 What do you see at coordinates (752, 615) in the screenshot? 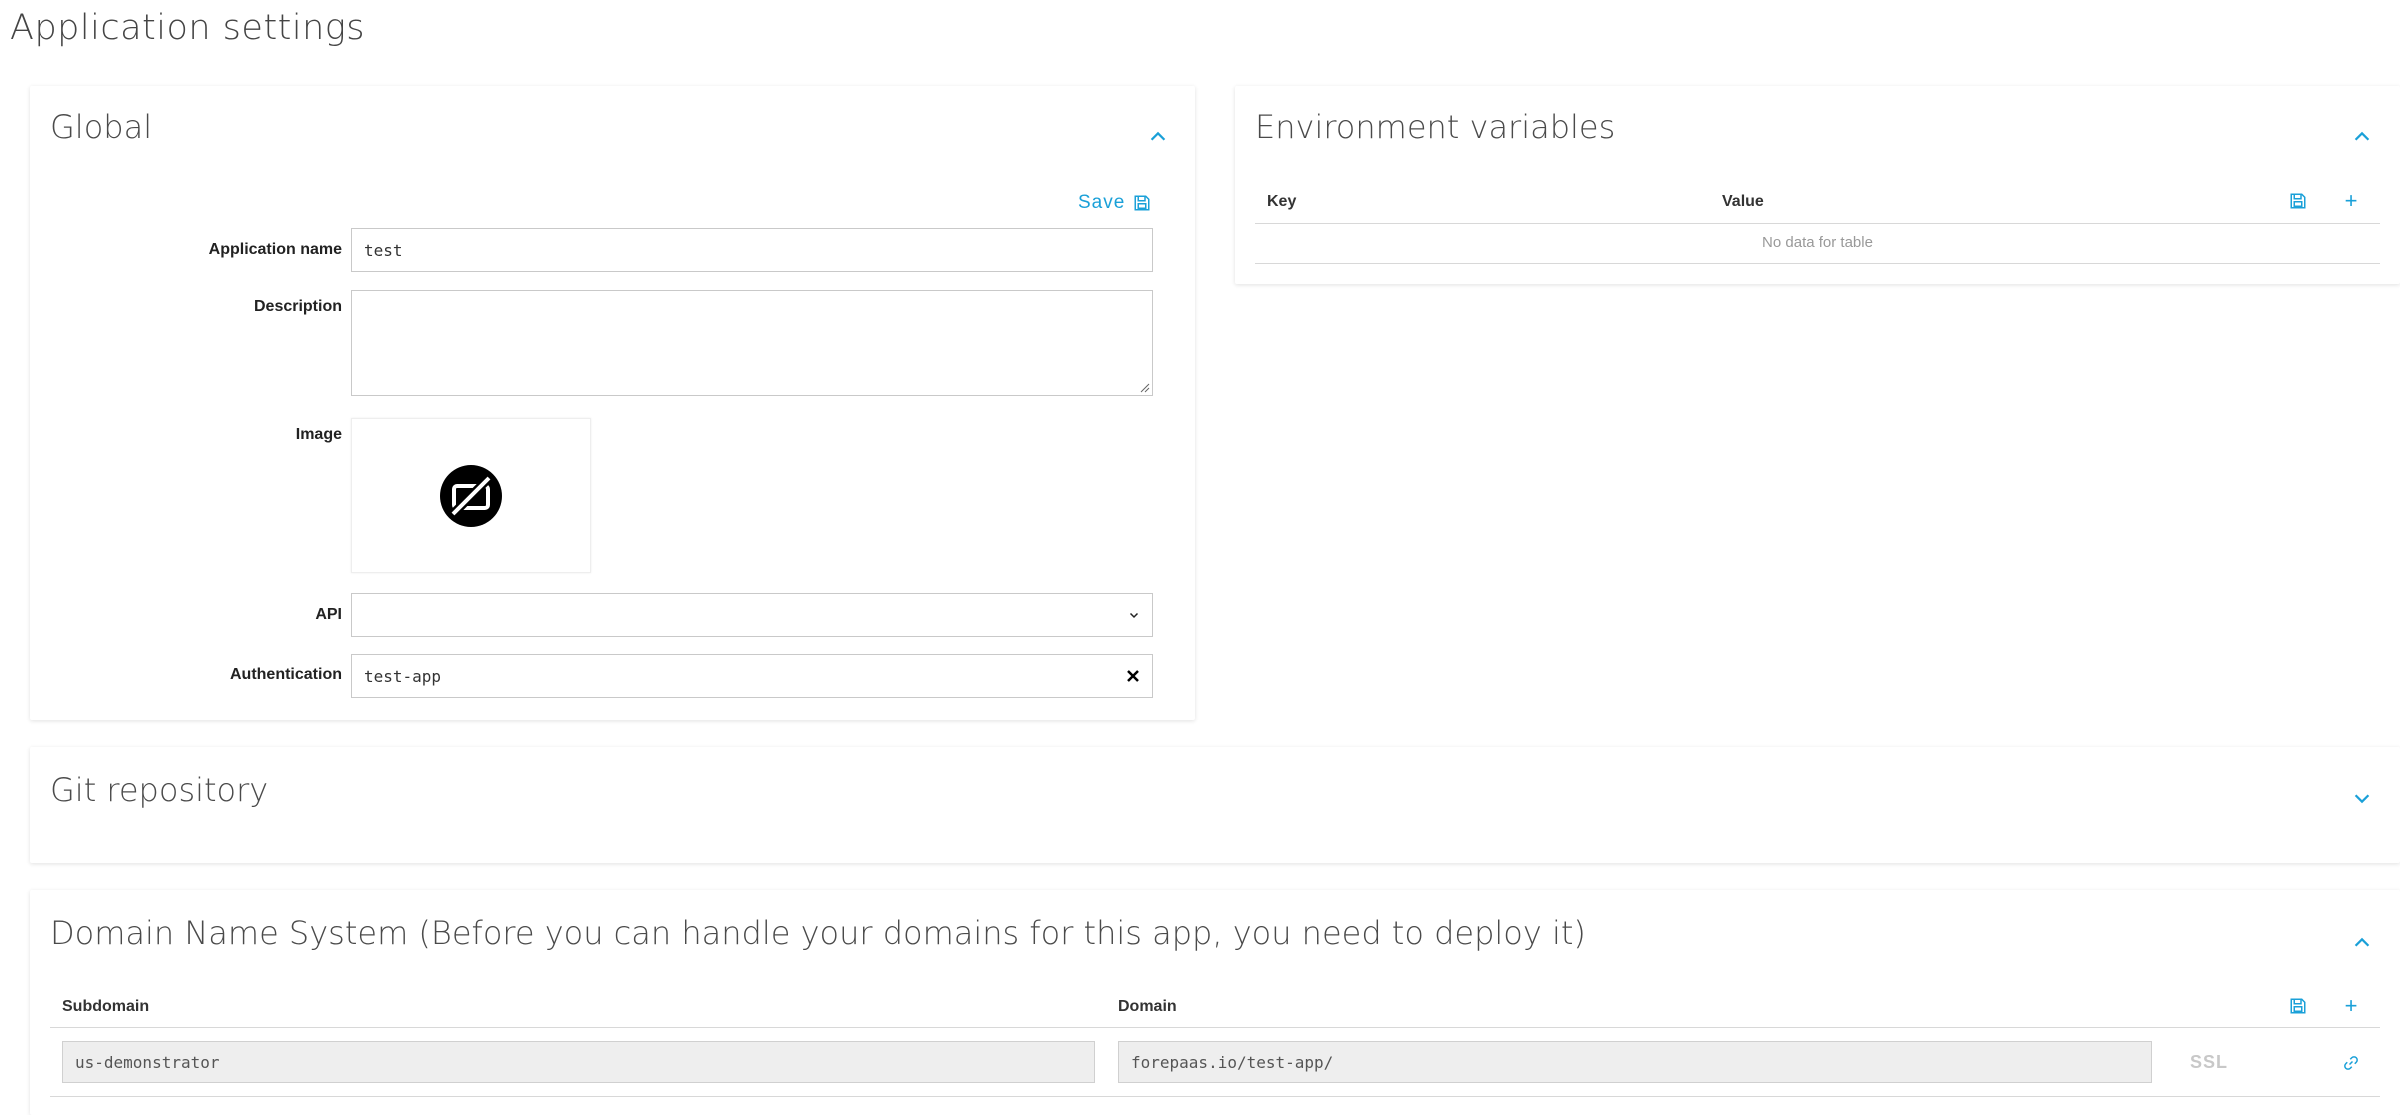
I see `api-select` at bounding box center [752, 615].